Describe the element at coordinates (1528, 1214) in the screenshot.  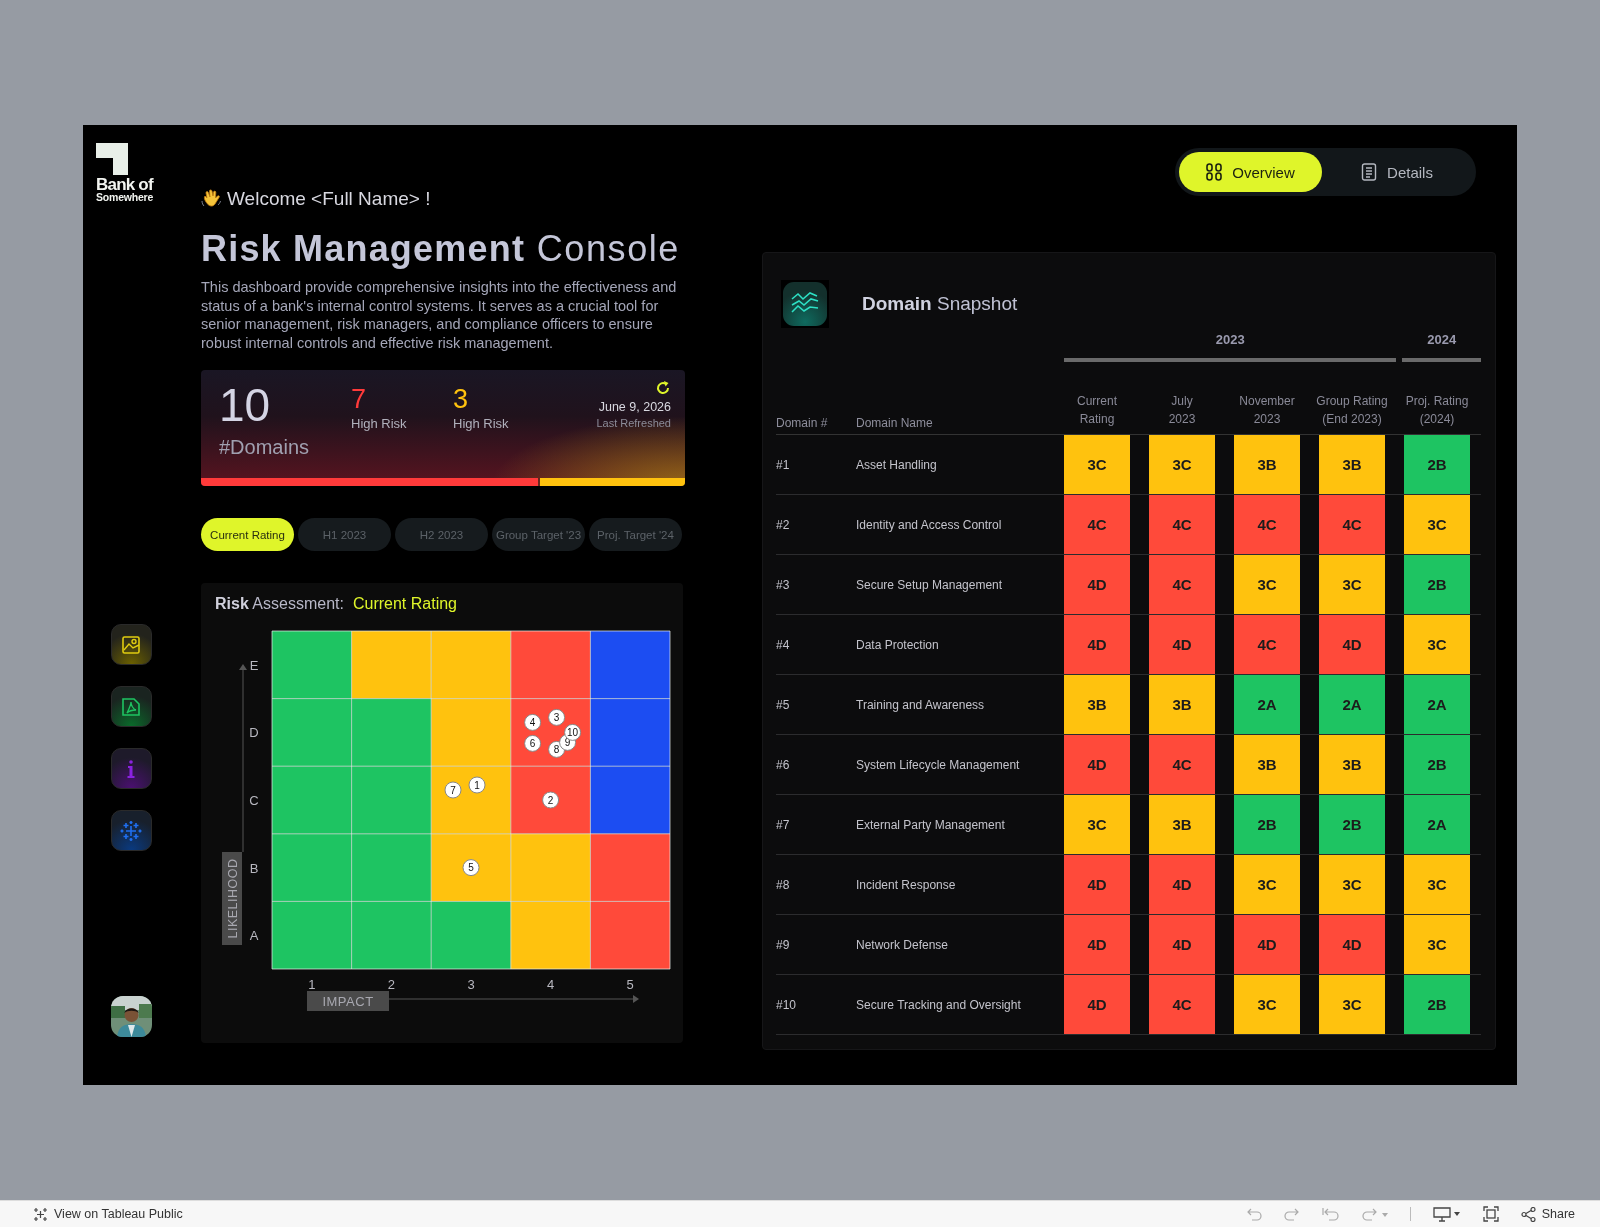
I see `share-icon` at that location.